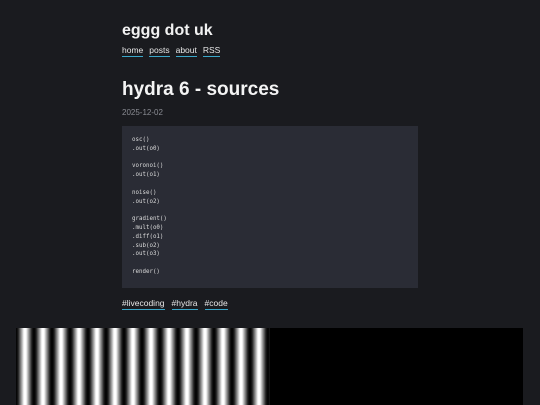  I want to click on nav-link-posts: posts, so click(159, 51).